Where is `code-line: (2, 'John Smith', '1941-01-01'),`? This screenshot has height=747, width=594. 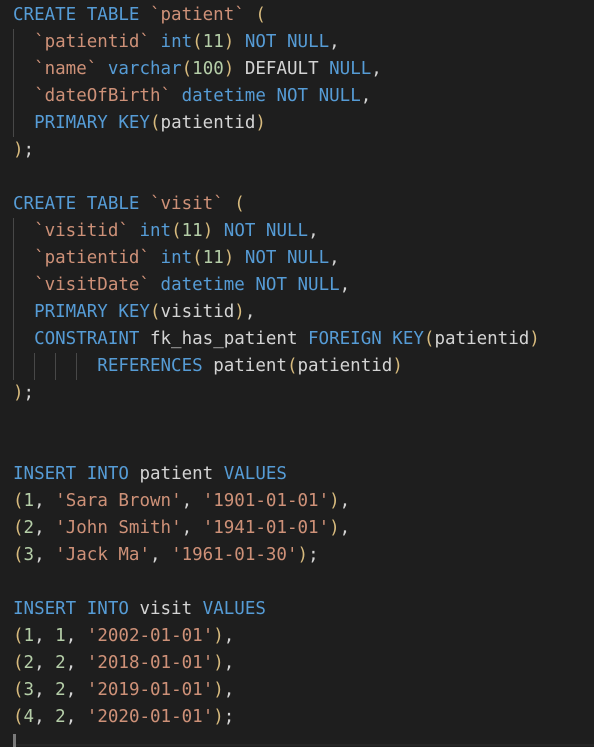 code-line: (2, 'John Smith', '1941-01-01'), is located at coordinates (297, 528).